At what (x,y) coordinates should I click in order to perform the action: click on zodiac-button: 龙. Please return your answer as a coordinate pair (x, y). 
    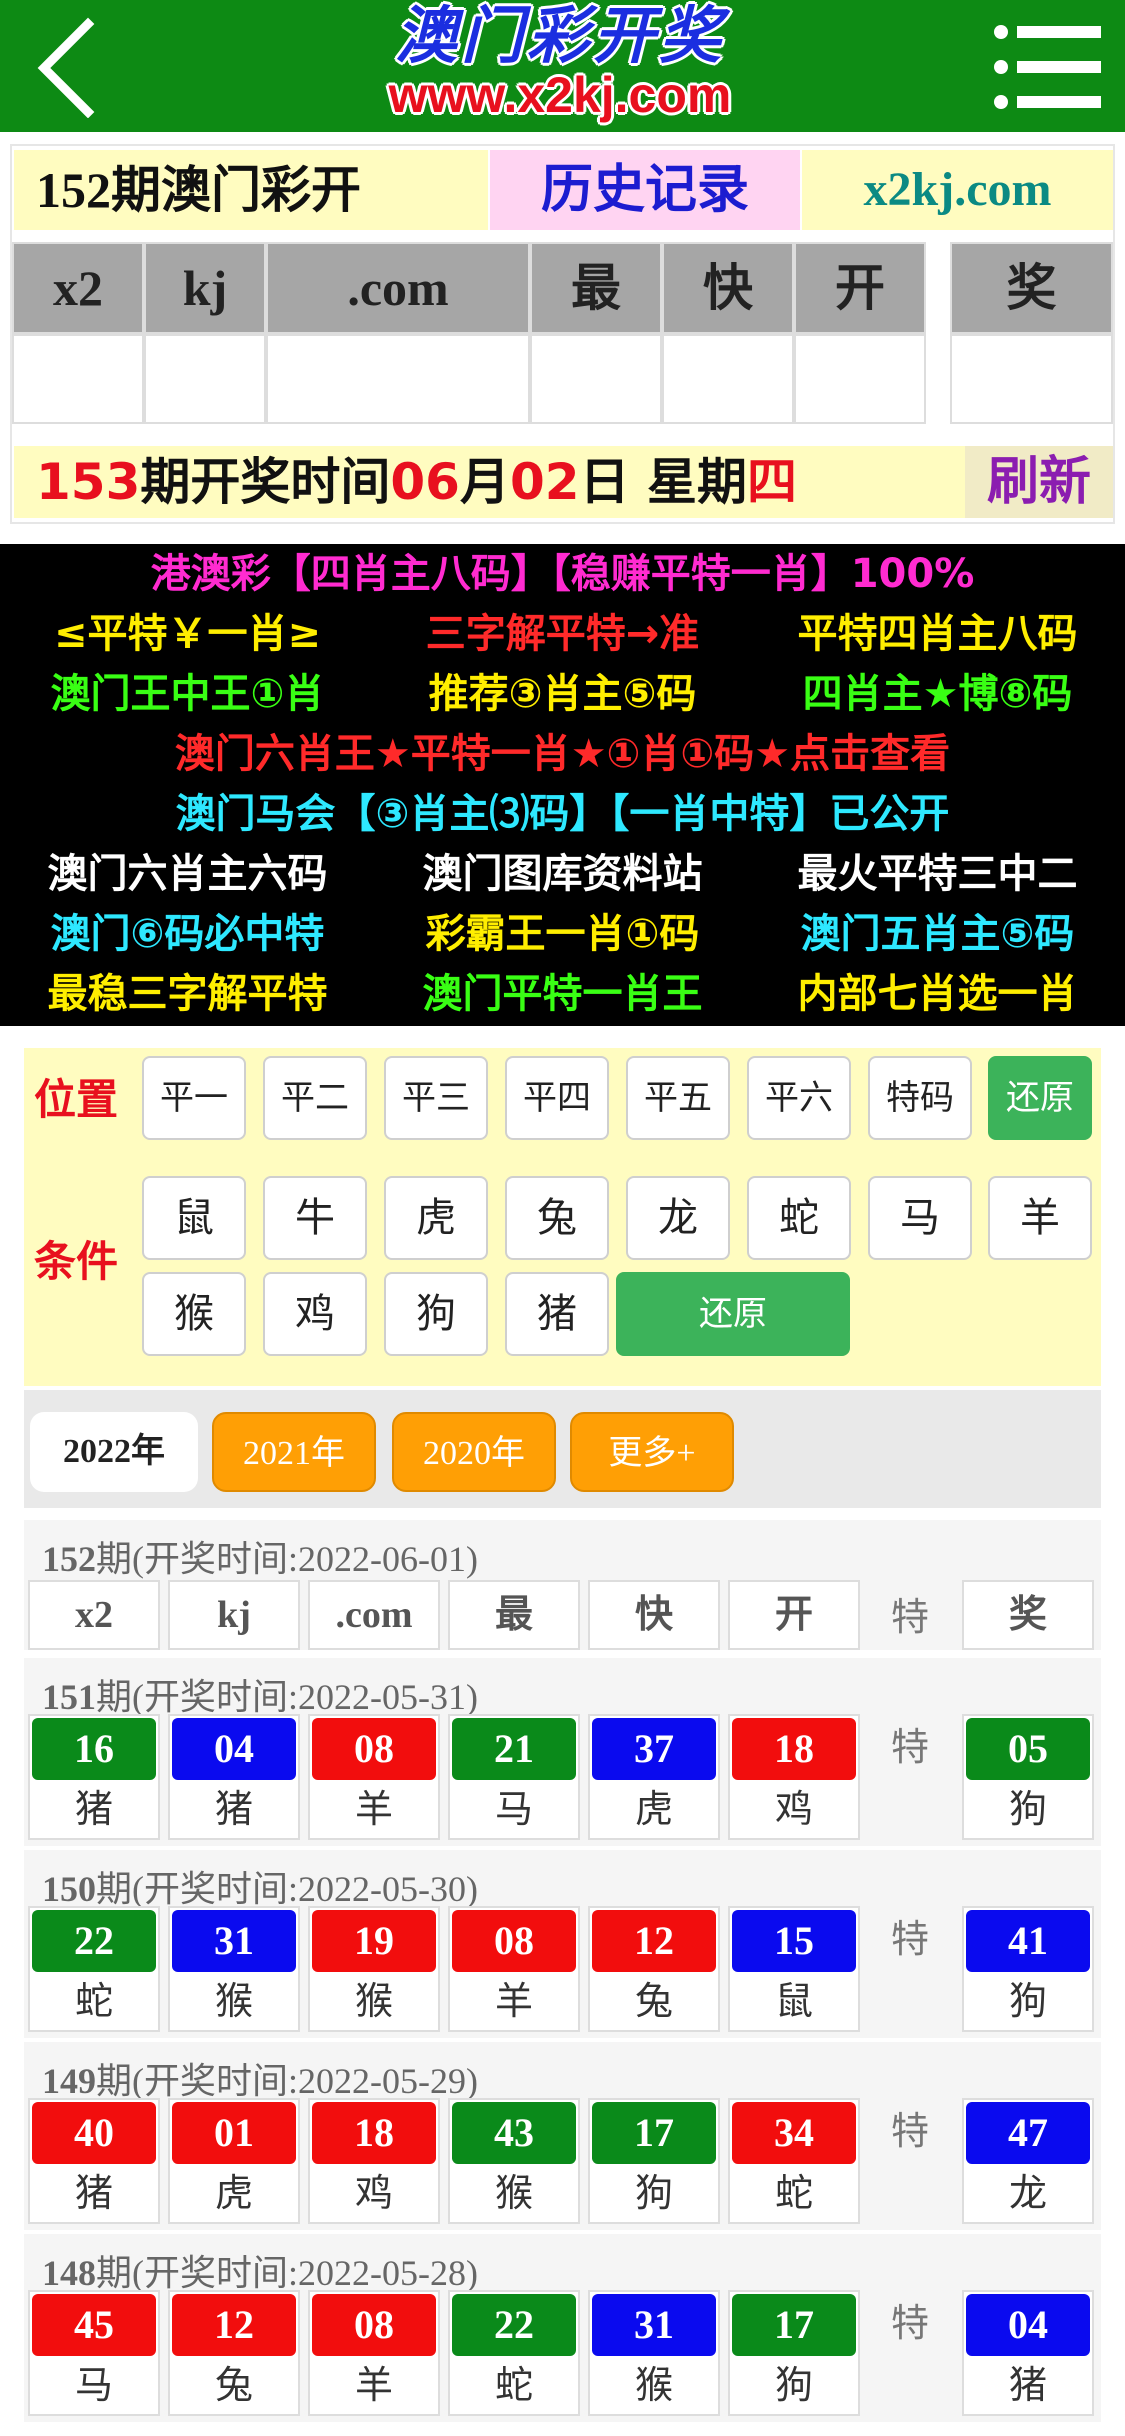
    Looking at the image, I should click on (678, 1218).